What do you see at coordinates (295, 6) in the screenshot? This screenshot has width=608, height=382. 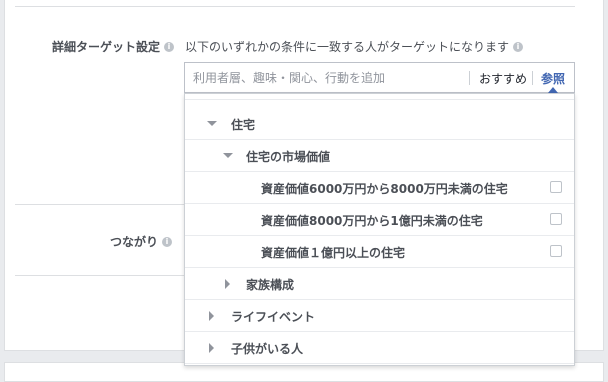 I see `top-divider` at bounding box center [295, 6].